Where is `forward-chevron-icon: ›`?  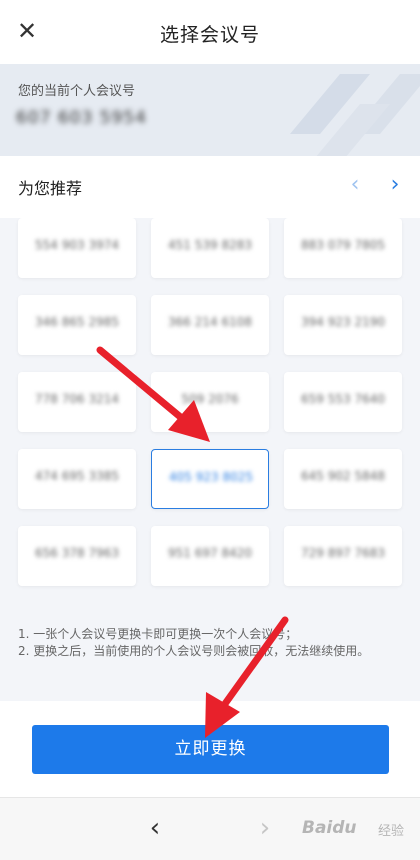
forward-chevron-icon: › is located at coordinates (265, 828).